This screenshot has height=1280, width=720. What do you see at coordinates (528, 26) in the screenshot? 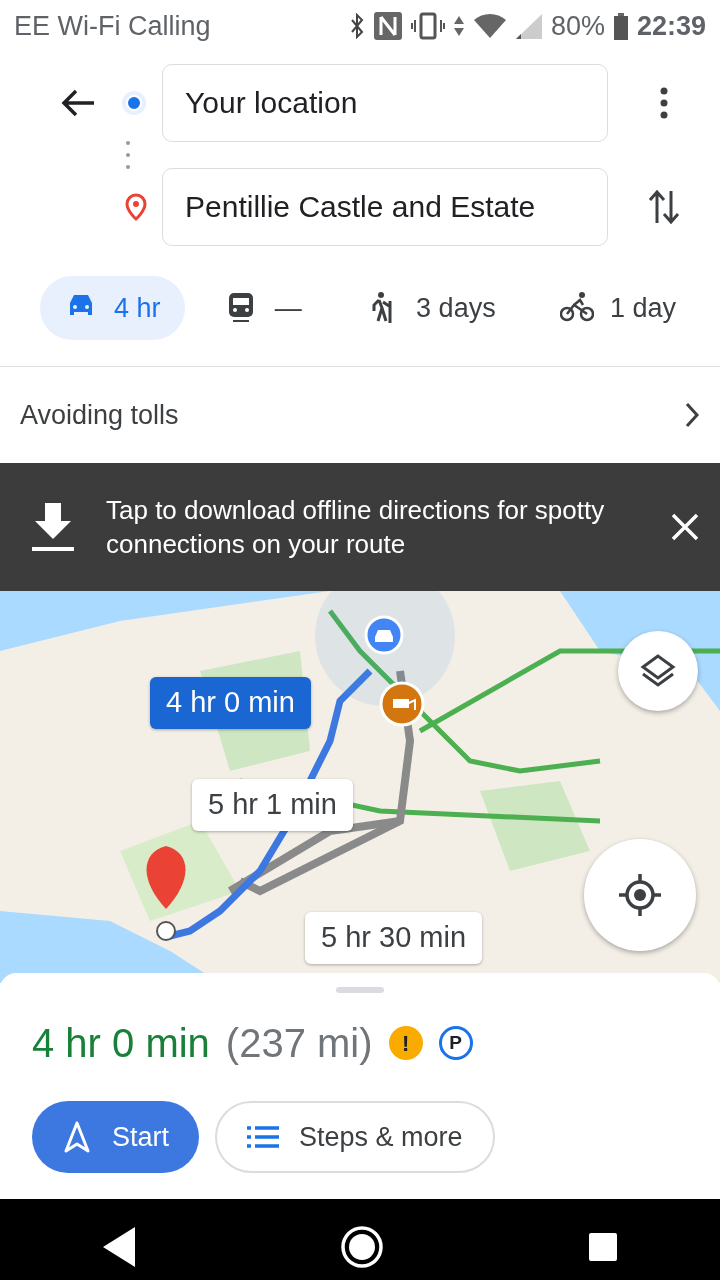
I see `signal-icon` at bounding box center [528, 26].